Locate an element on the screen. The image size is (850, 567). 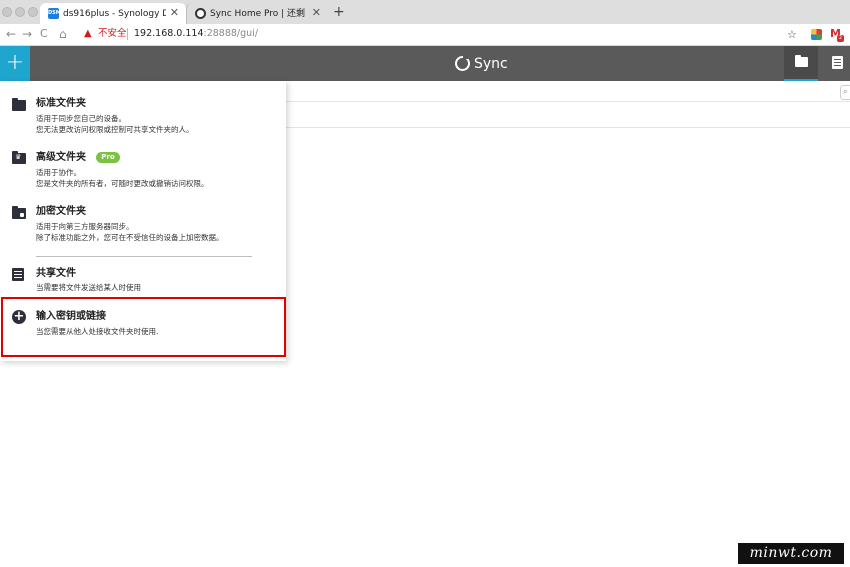
add-folder-button: + is located at coordinates (15, 63).